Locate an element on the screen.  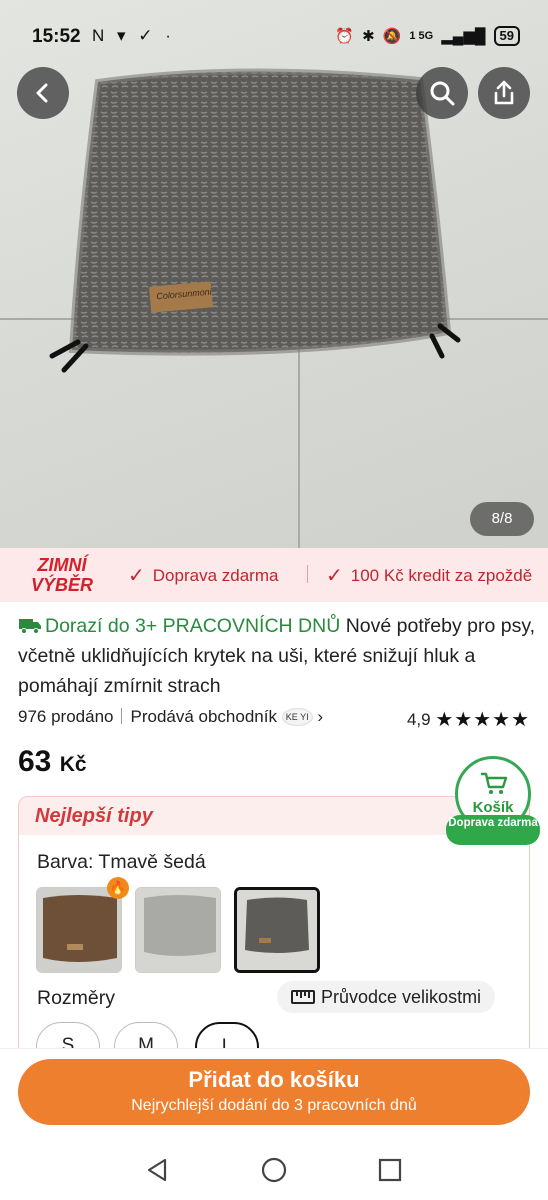
nav-recents-icon is located at coordinates (390, 1170).